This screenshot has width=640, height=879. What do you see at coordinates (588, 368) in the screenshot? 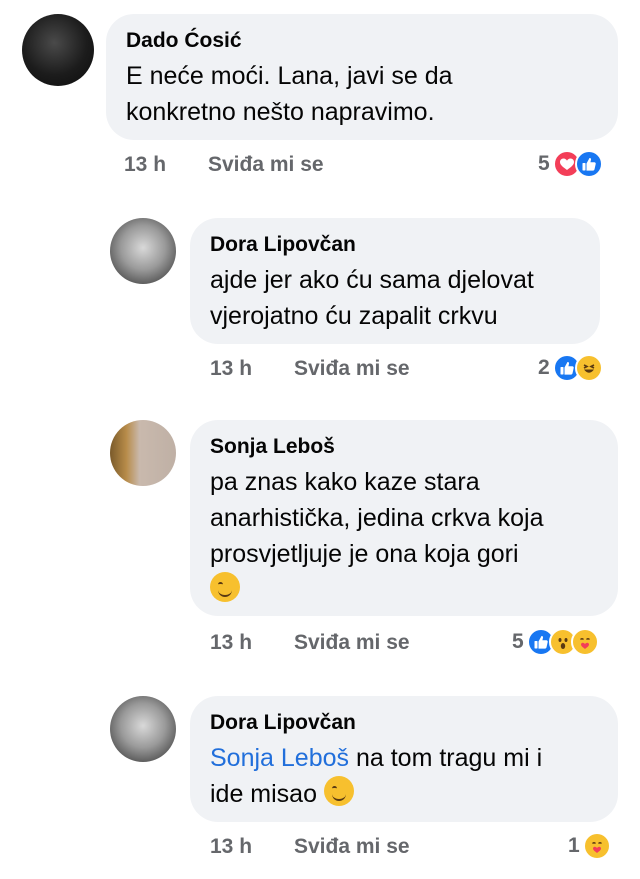
I see `haha-reaction-icon` at bounding box center [588, 368].